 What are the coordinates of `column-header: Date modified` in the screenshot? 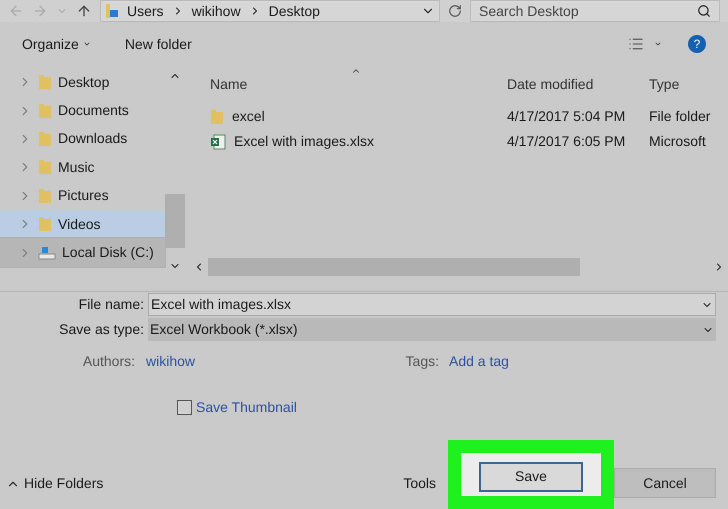 It's located at (571, 84).